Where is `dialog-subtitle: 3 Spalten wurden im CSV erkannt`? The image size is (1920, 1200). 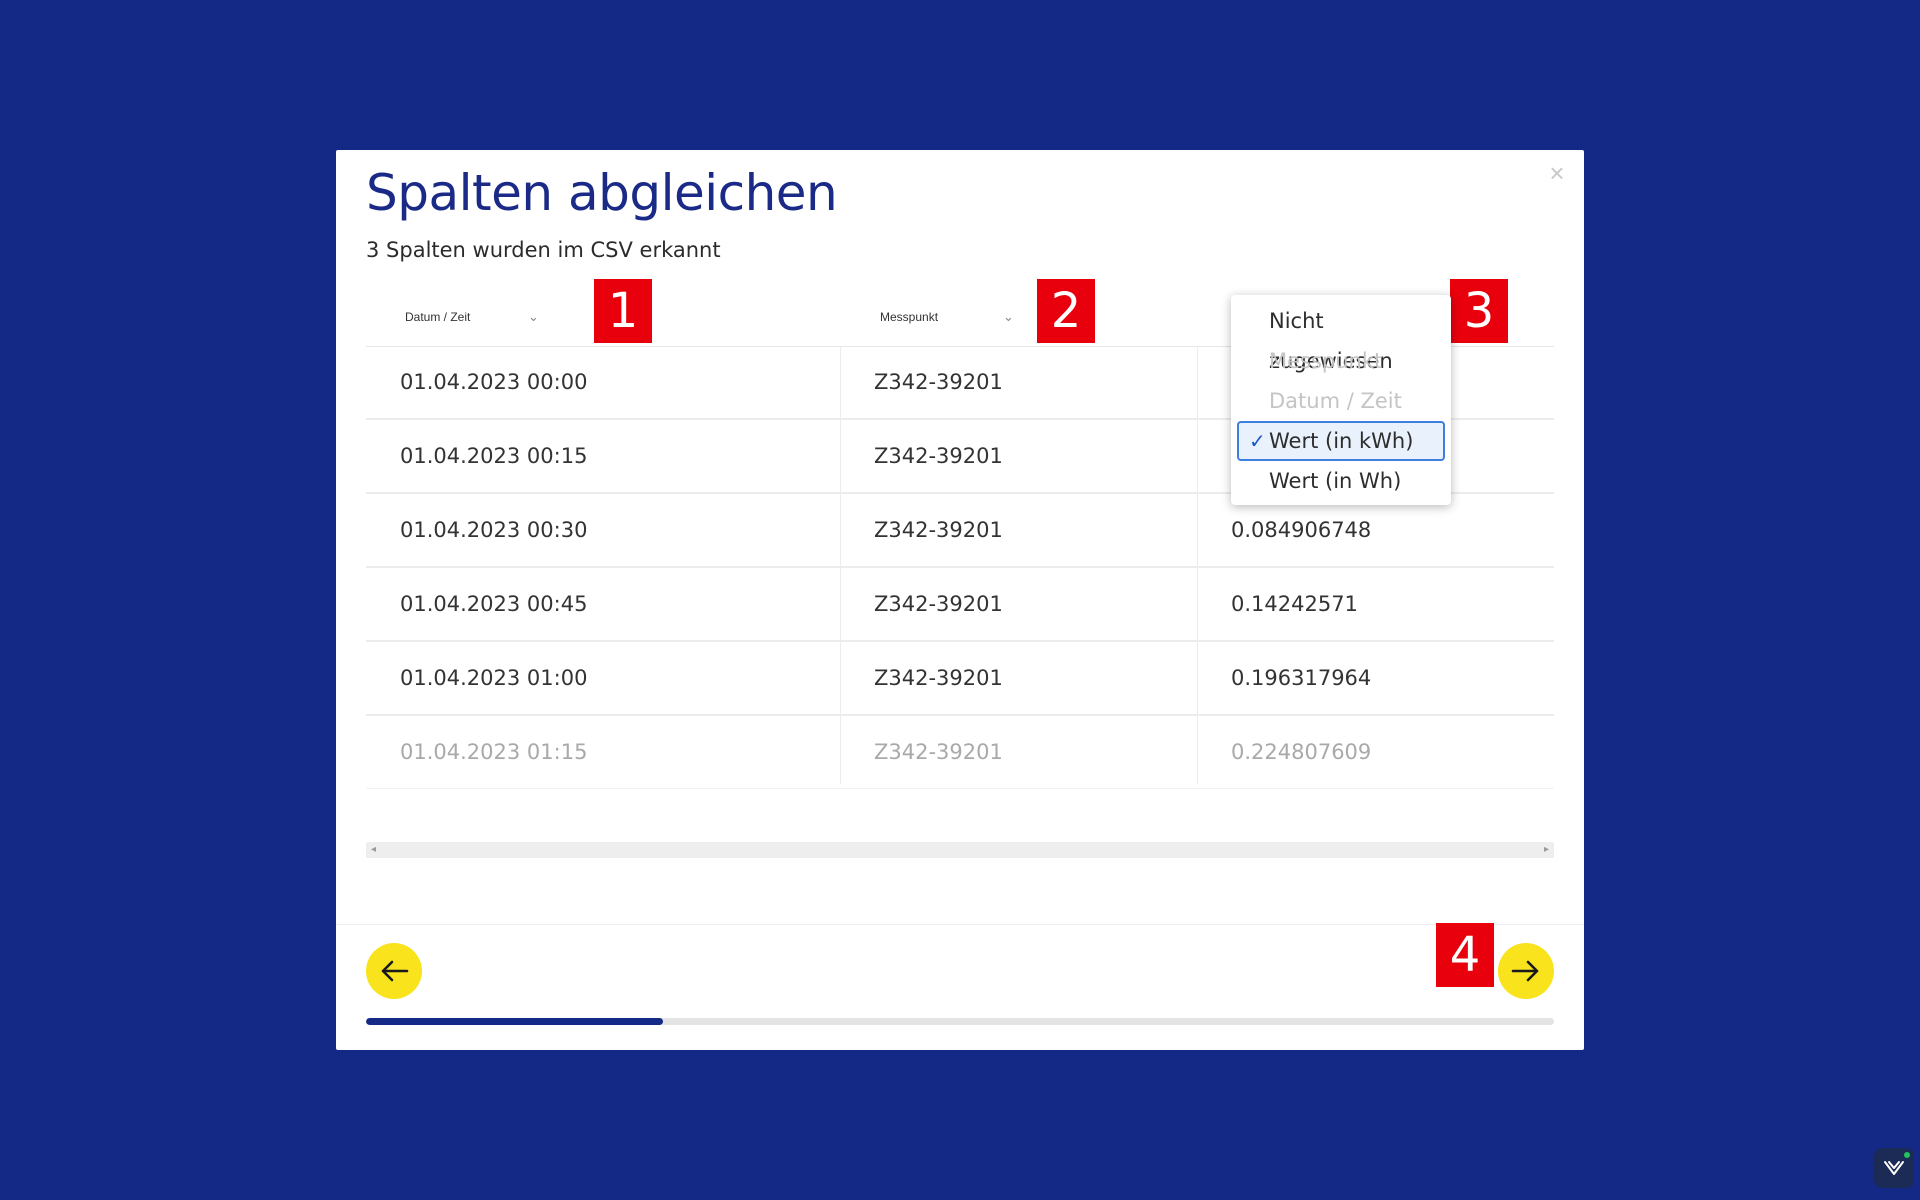
dialog-subtitle: 3 Spalten wurden im CSV erkannt is located at coordinates (543, 250).